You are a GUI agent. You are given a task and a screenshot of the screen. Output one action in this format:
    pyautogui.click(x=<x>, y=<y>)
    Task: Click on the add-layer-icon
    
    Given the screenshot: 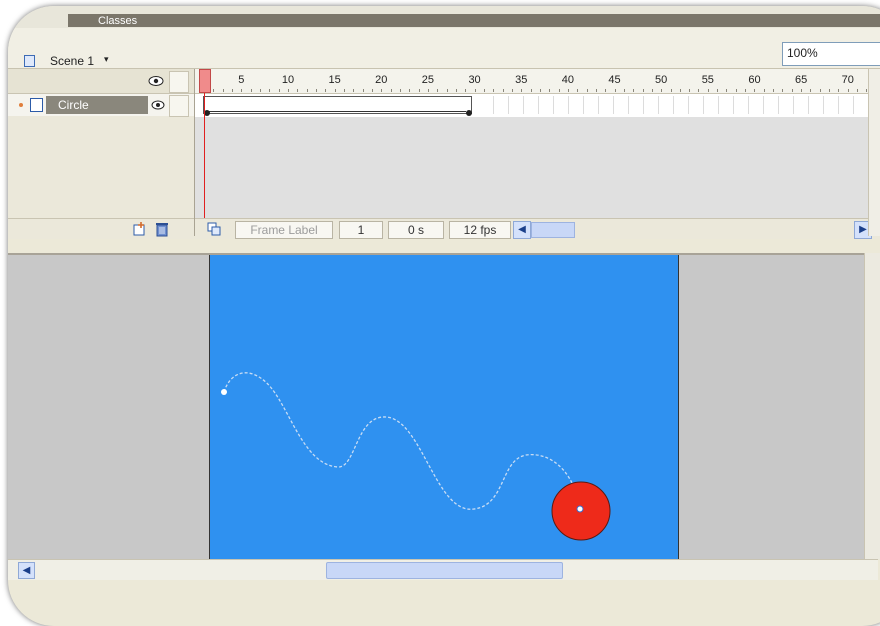 What is the action you would take?
    pyautogui.click(x=140, y=229)
    